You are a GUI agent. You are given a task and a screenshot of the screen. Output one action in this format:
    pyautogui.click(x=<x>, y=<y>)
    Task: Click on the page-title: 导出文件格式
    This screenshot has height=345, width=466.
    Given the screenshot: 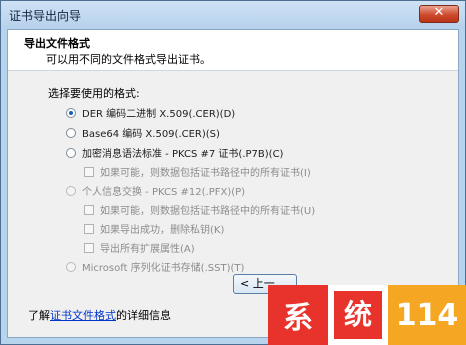 What is the action you would take?
    pyautogui.click(x=57, y=43)
    